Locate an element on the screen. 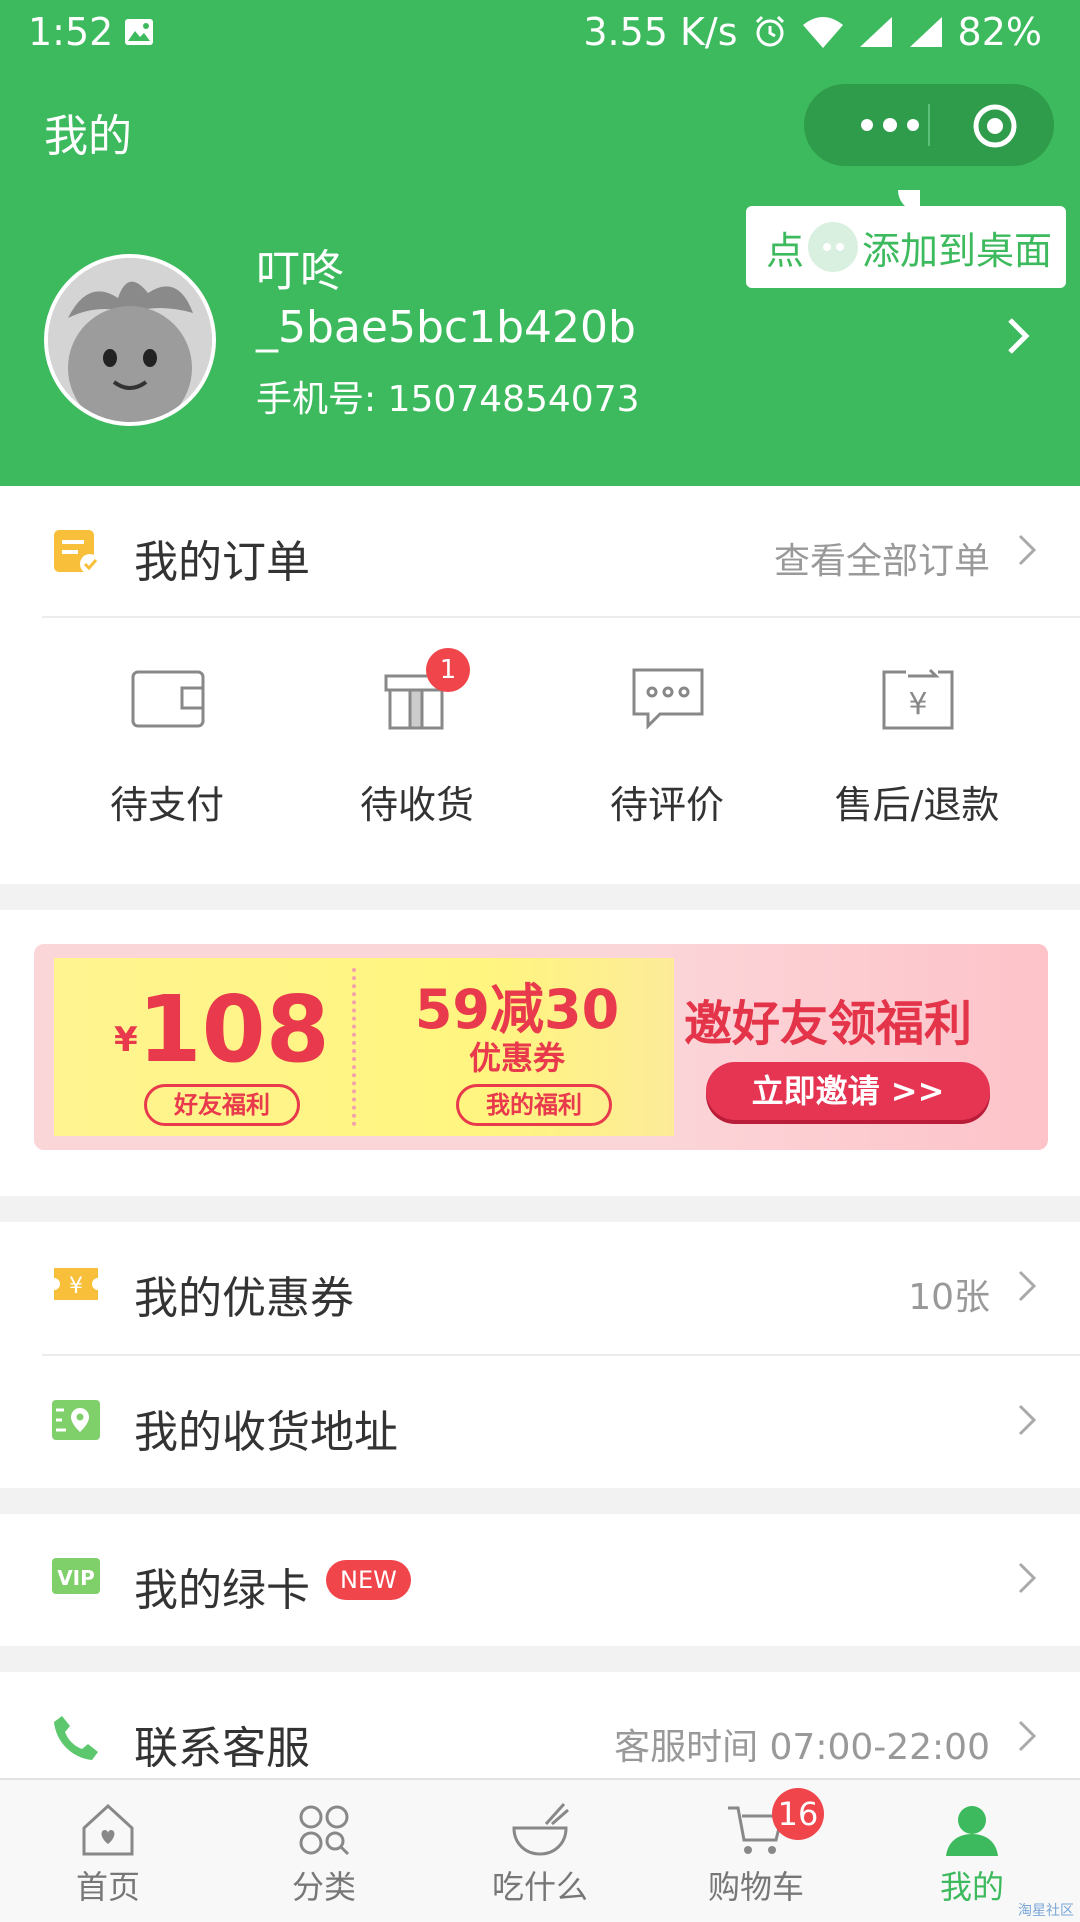  friend-reward-amount: ¥108 is located at coordinates (222, 1029).